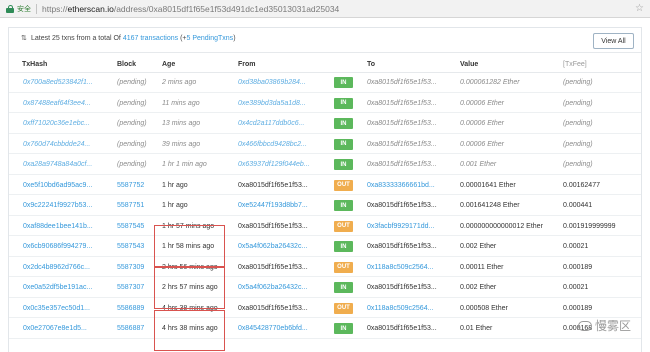 The height and width of the screenshot is (352, 650). What do you see at coordinates (150, 38) in the screenshot?
I see `total-transactions-link: 4167 transactions` at bounding box center [150, 38].